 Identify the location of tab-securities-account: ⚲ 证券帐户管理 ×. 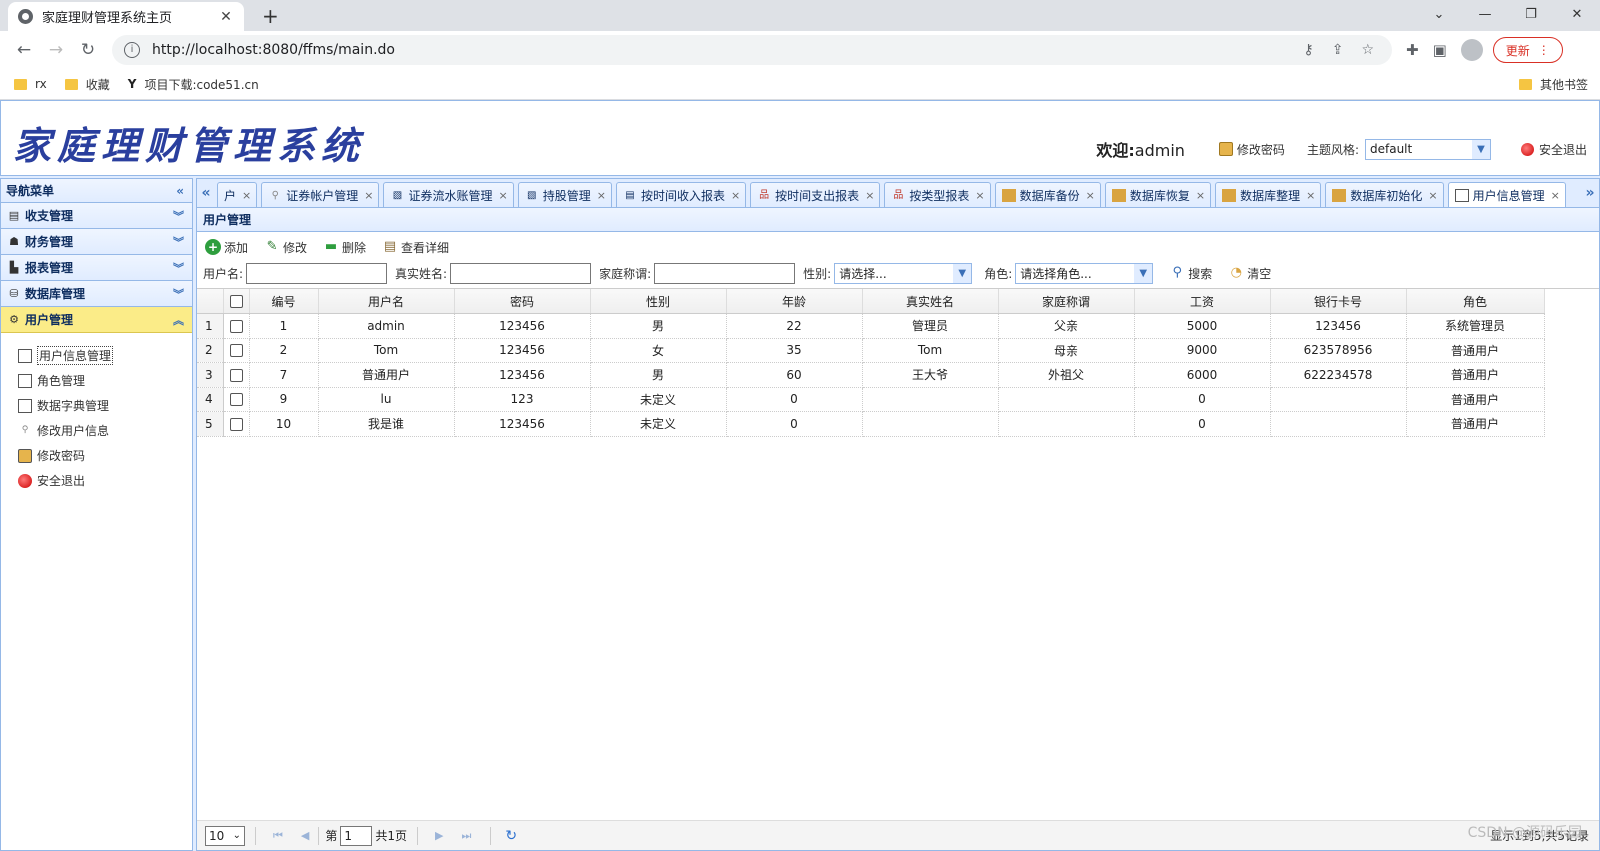
(320, 194).